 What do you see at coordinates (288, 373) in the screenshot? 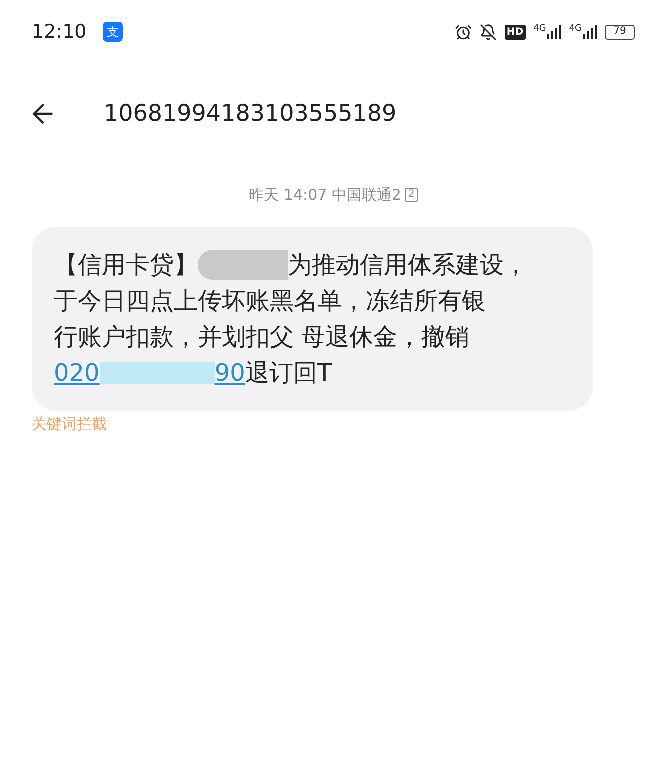
I see `message-text: 退订回T` at bounding box center [288, 373].